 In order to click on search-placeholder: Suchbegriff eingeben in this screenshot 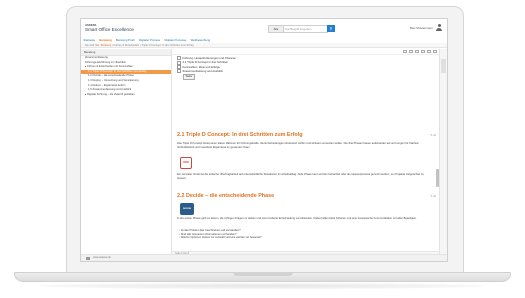, I will do `click(298, 29)`.